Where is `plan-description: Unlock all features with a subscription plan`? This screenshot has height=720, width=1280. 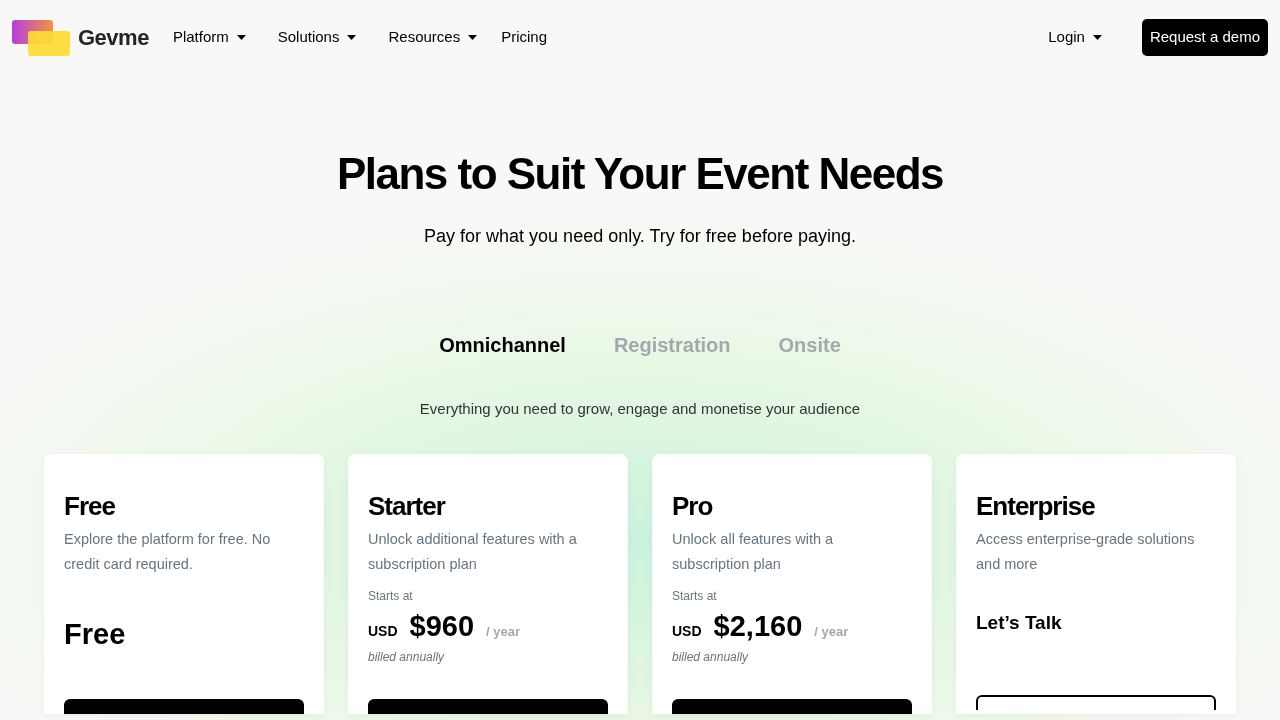 plan-description: Unlock all features with a subscription plan is located at coordinates (753, 551).